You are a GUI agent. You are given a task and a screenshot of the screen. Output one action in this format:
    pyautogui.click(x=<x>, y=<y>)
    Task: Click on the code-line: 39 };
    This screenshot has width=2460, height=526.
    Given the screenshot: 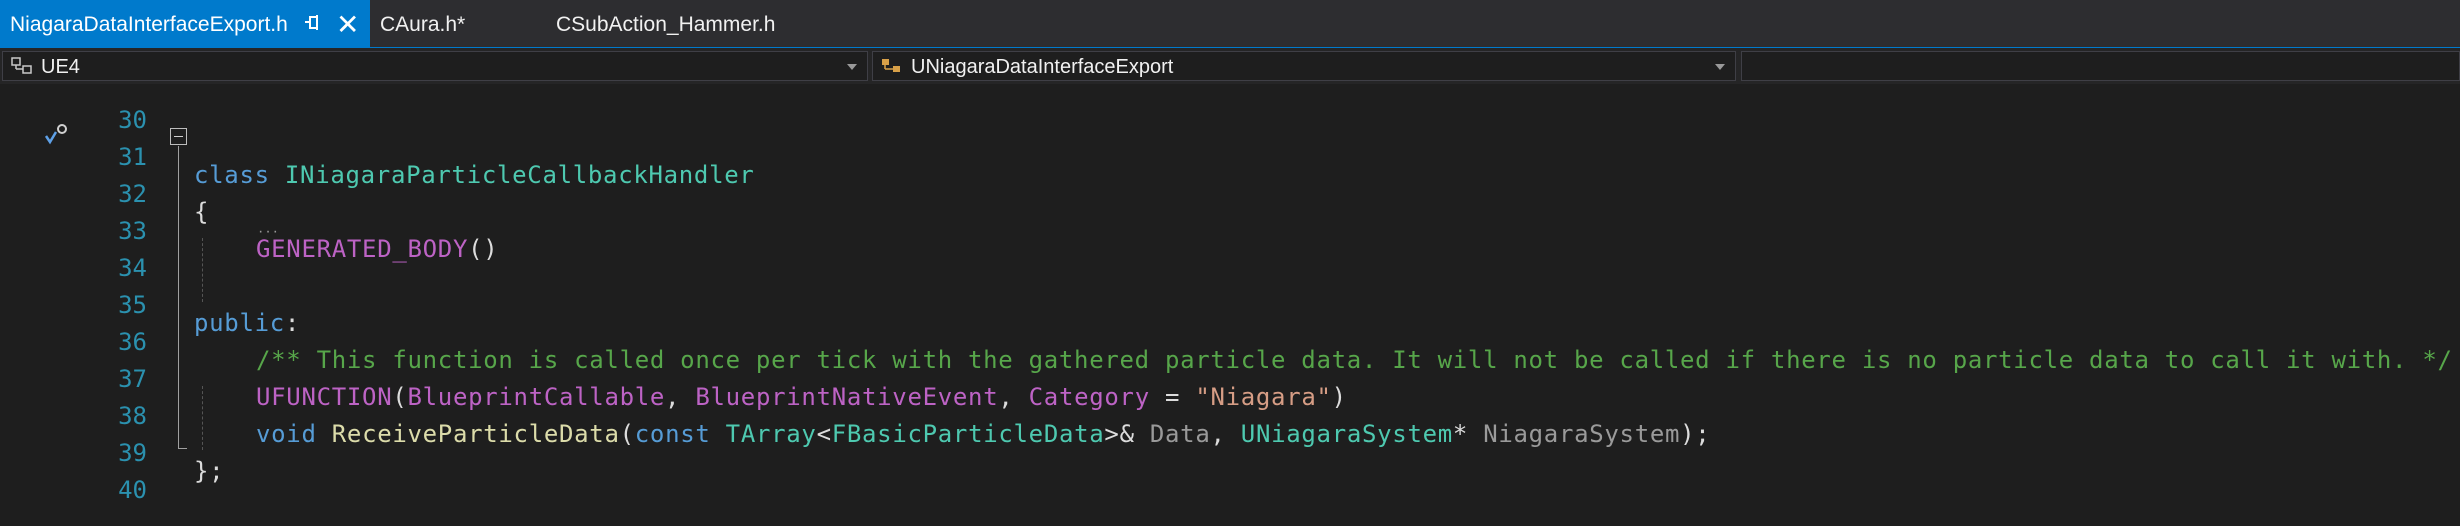 What is the action you would take?
    pyautogui.click(x=1230, y=451)
    